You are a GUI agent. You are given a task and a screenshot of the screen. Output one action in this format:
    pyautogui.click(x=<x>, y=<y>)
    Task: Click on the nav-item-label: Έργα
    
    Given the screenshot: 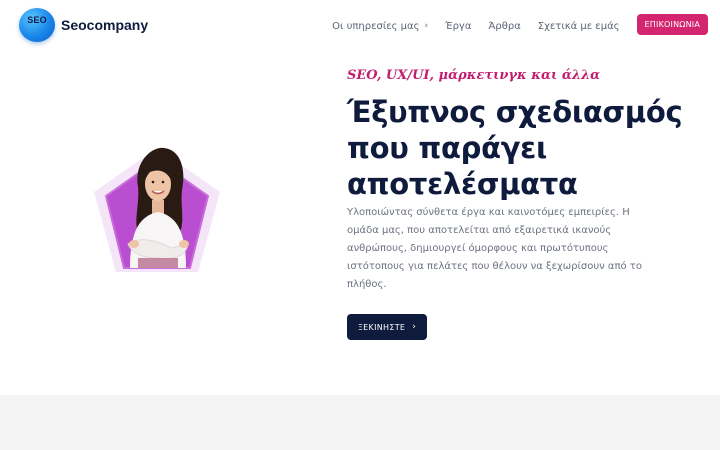 What is the action you would take?
    pyautogui.click(x=458, y=26)
    